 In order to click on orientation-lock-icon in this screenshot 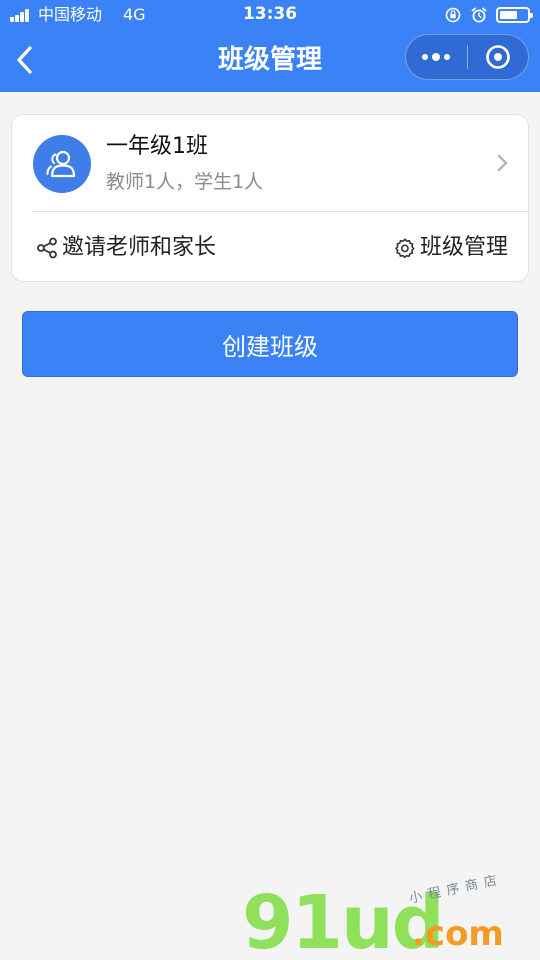, I will do `click(453, 15)`.